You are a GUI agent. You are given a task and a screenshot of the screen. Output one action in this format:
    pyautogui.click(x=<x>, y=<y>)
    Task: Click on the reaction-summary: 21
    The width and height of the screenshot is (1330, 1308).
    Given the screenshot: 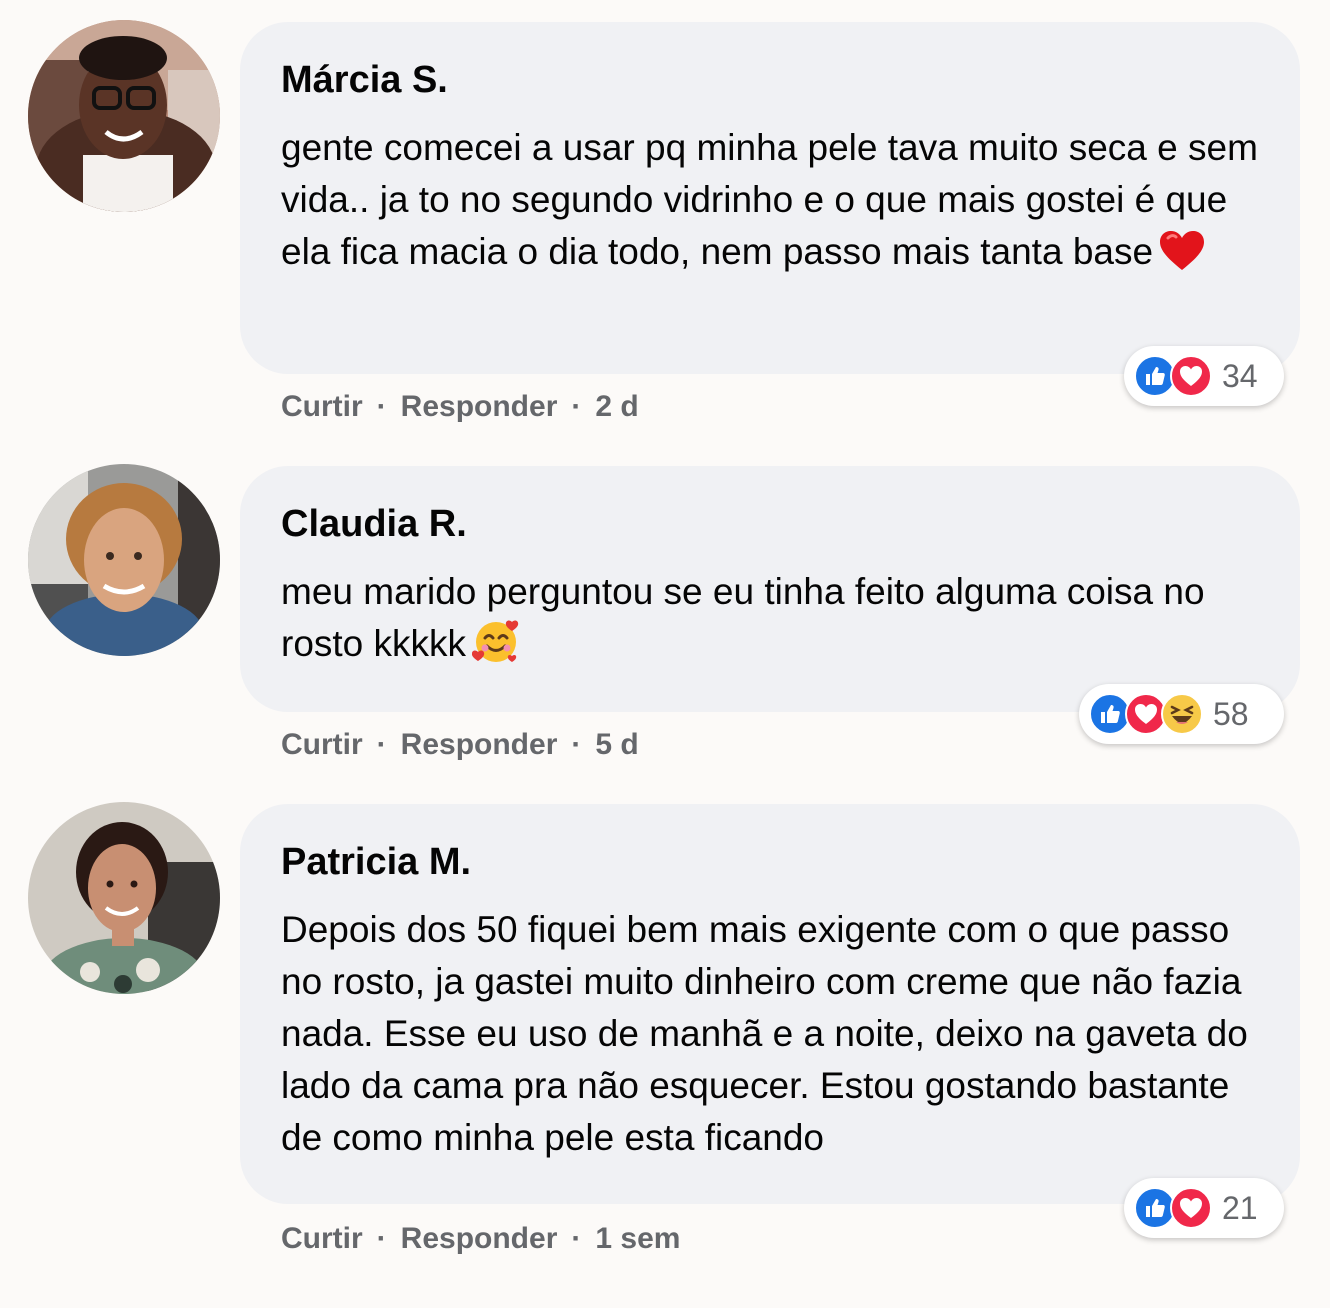 What is the action you would take?
    pyautogui.click(x=1204, y=1208)
    